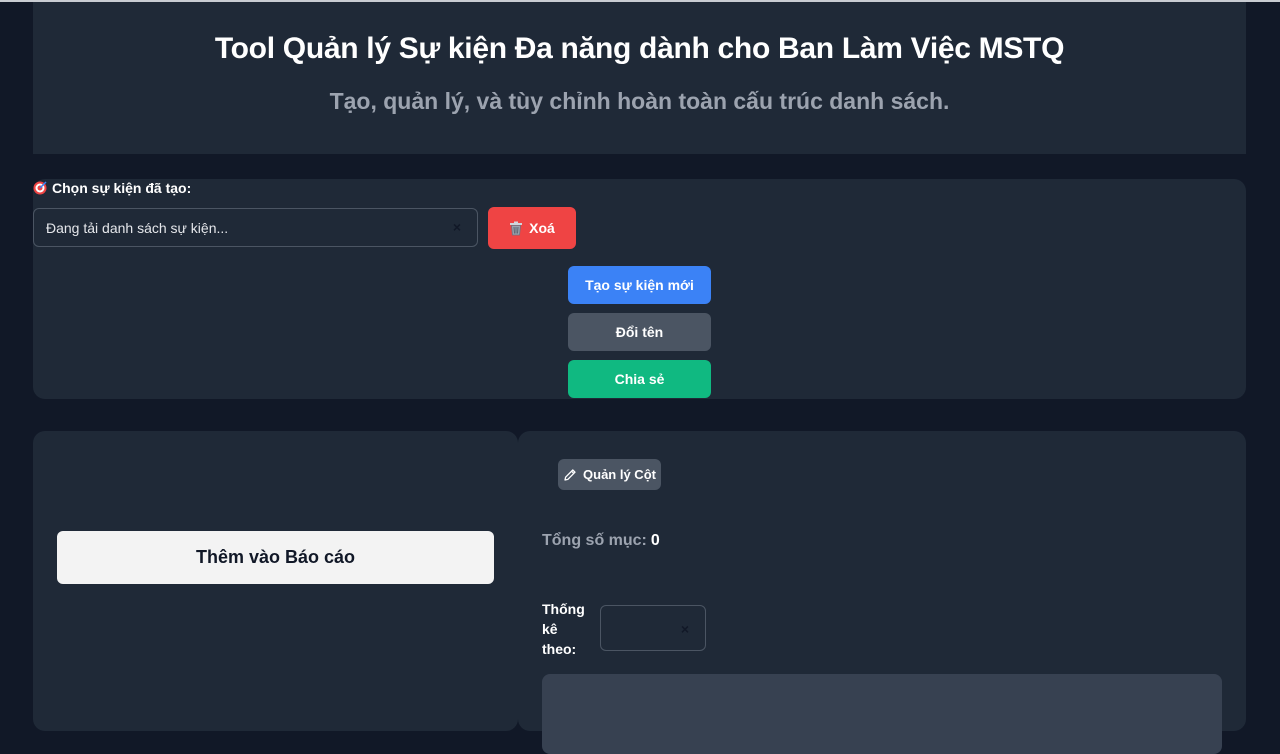 The width and height of the screenshot is (1280, 754). I want to click on target-icon, so click(40, 188).